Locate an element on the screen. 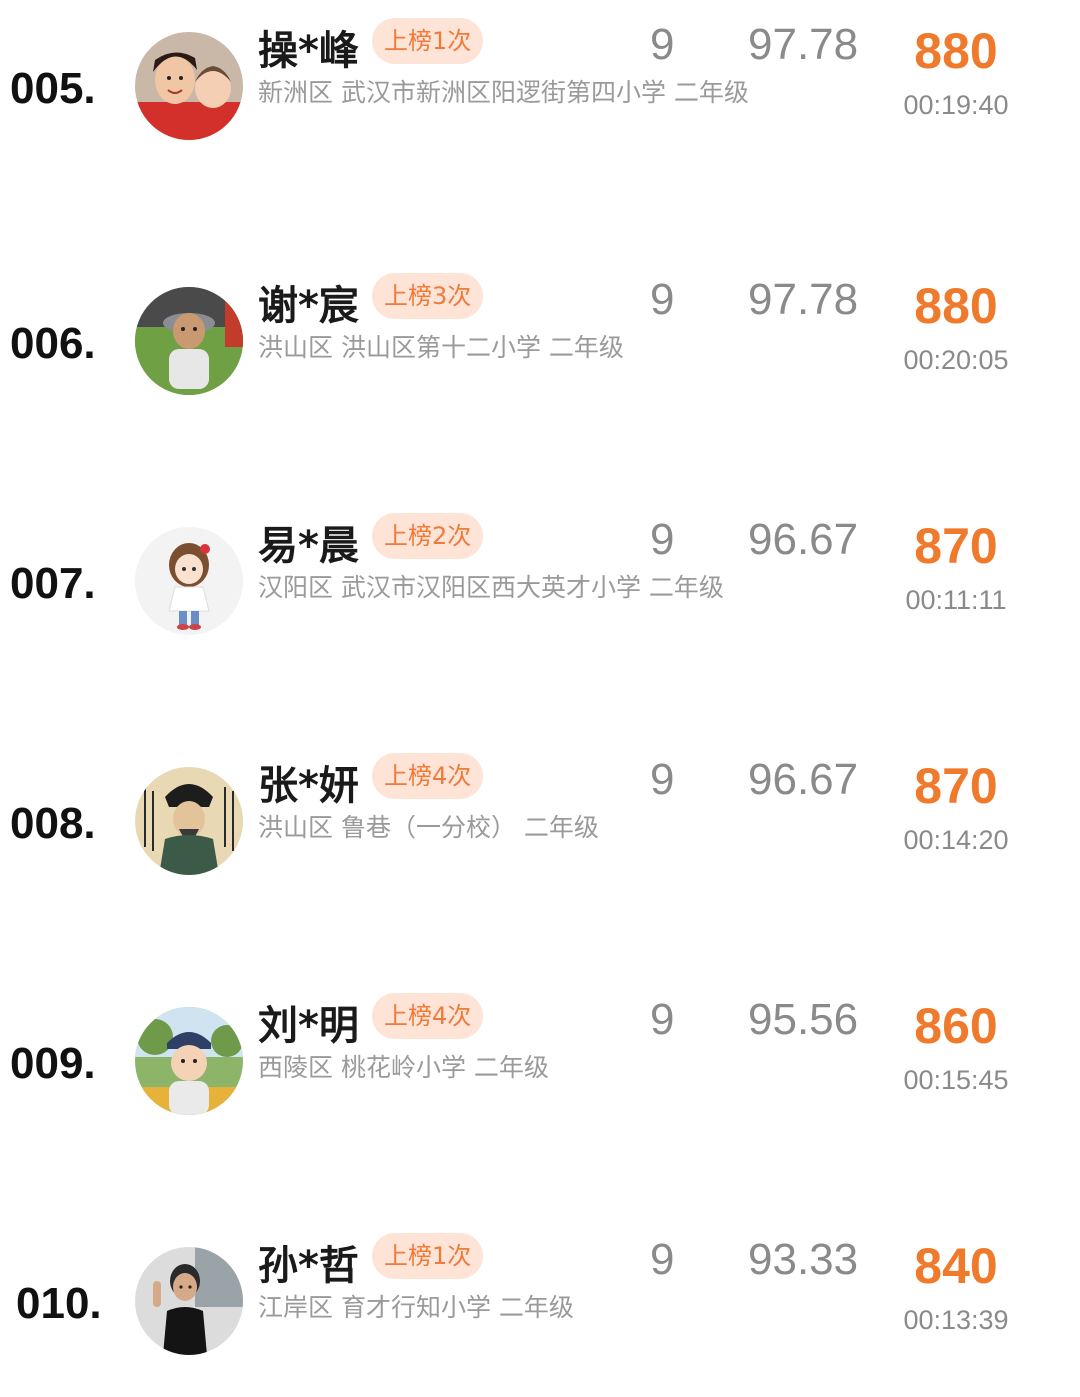 This screenshot has height=1397, width=1080. rank-number: 006. is located at coordinates (53, 343).